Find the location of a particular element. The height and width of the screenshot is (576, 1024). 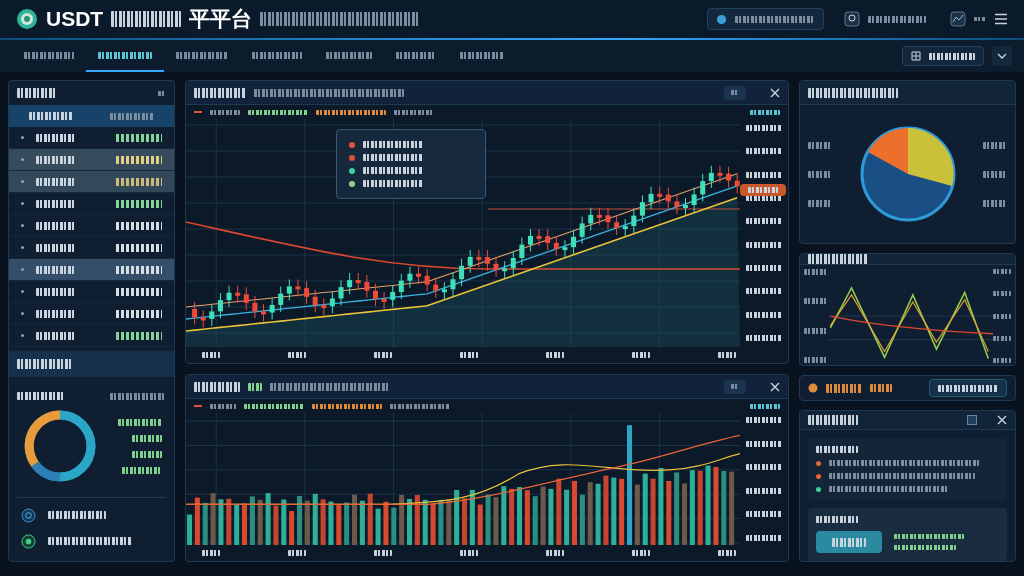

logo-icon is located at coordinates (27, 19).